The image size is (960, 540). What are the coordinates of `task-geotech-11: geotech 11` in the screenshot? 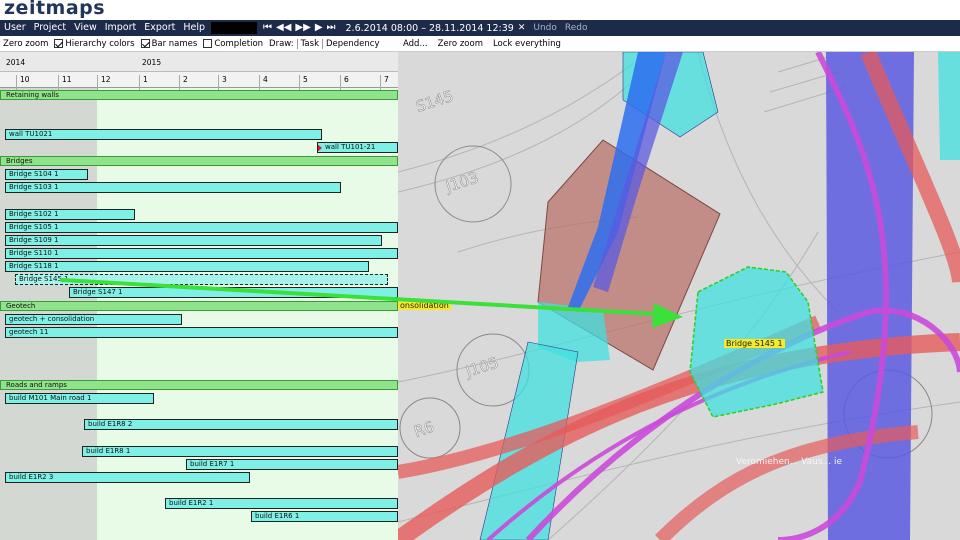 It's located at (201, 332).